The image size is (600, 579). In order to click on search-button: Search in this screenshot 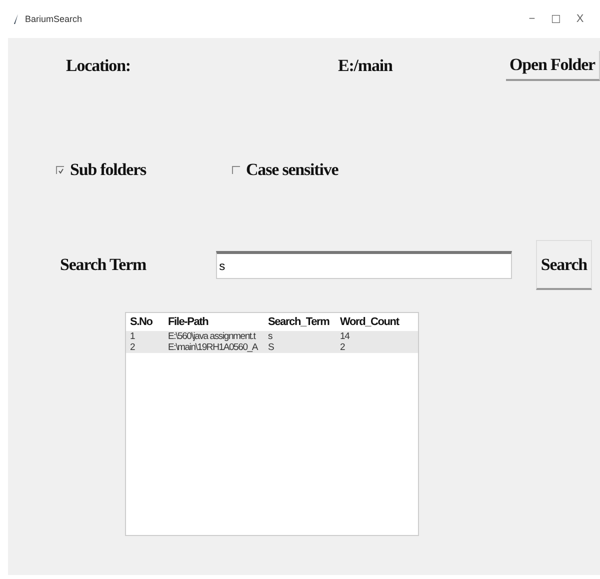, I will do `click(564, 265)`.